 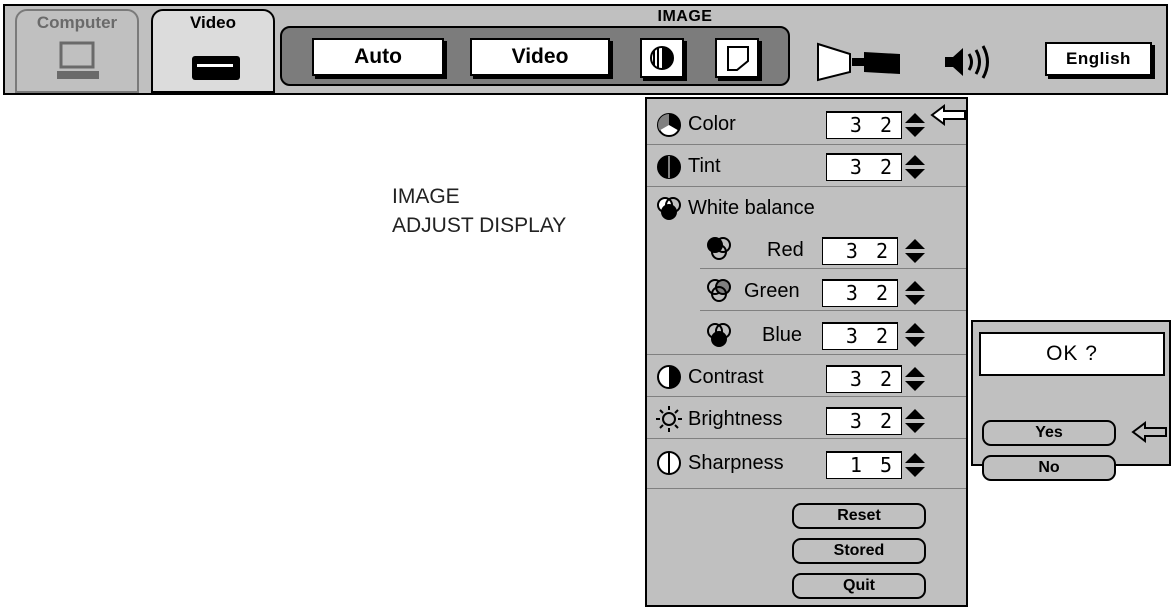 I want to click on selection-arrow-icon, so click(x=948, y=115).